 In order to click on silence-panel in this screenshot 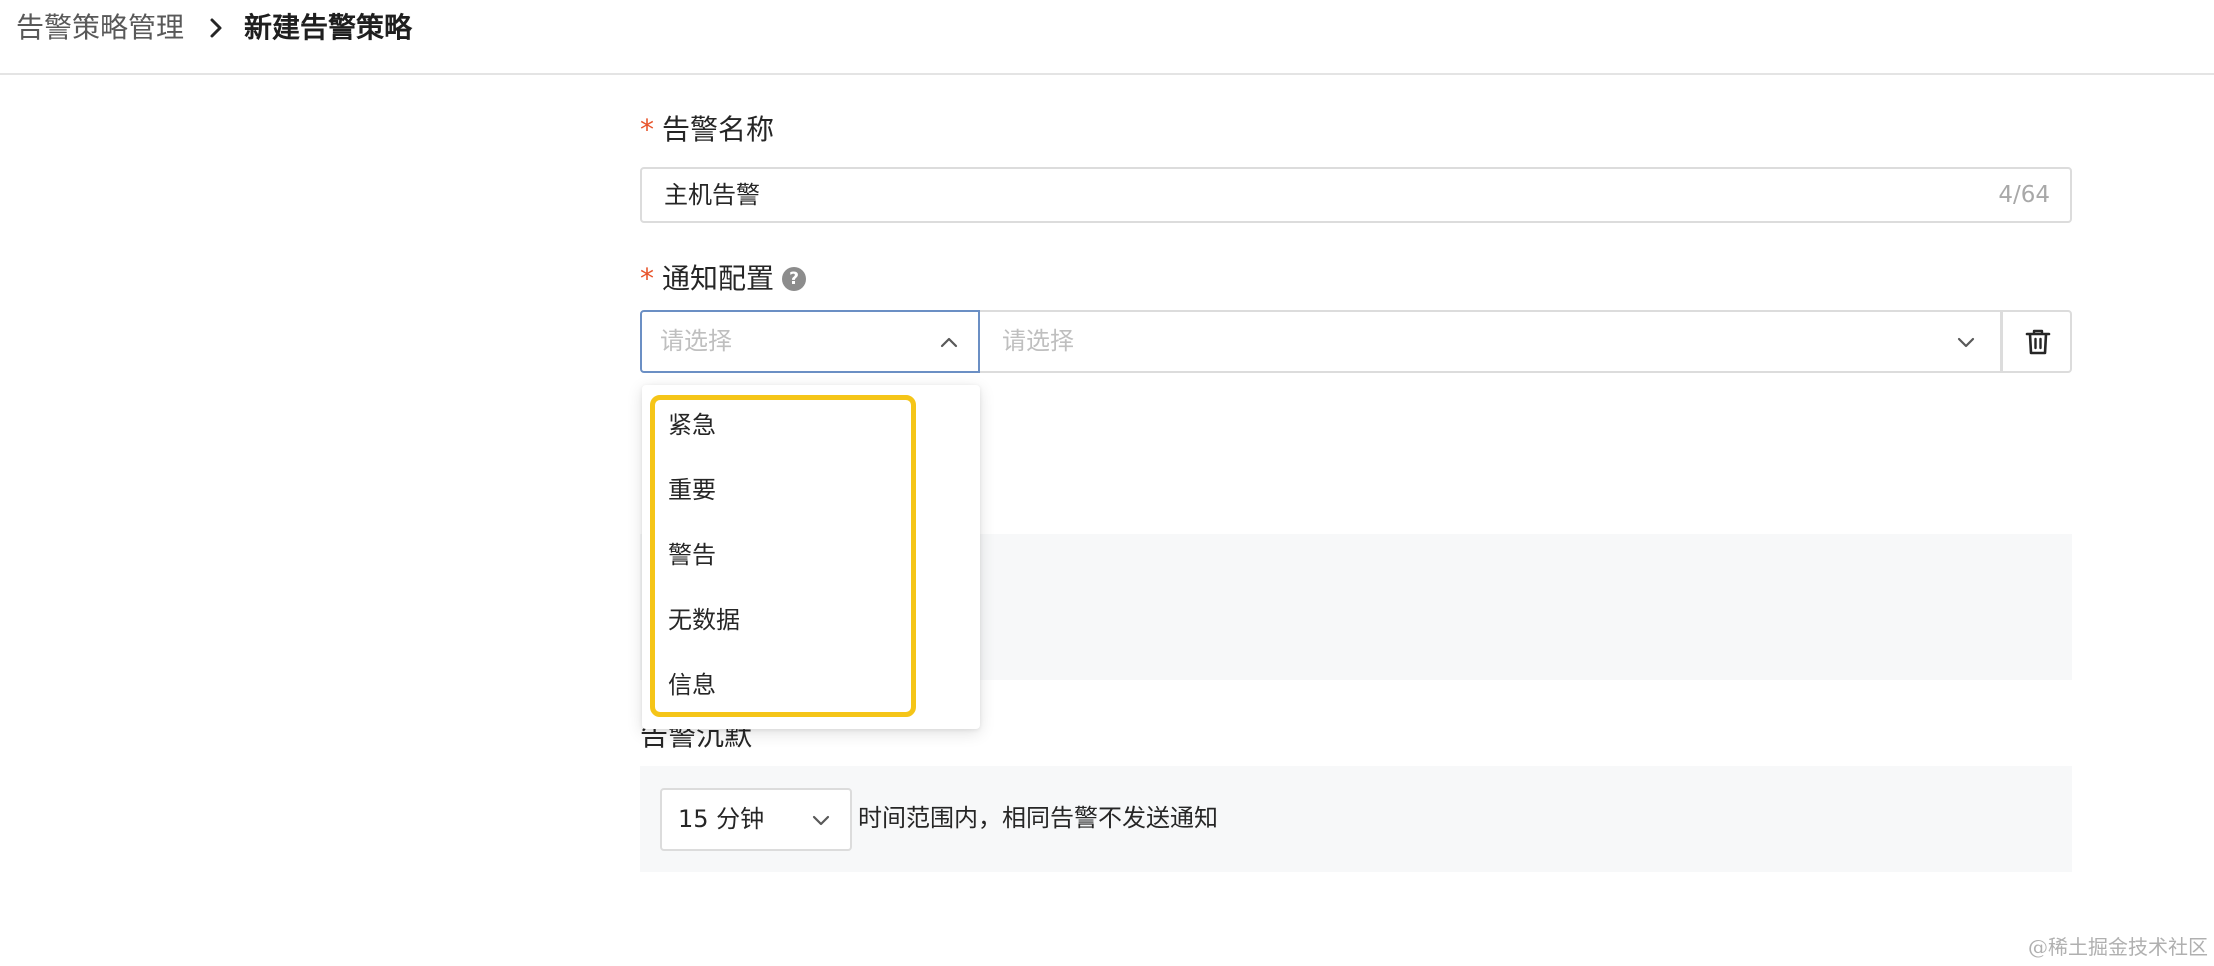, I will do `click(1356, 819)`.